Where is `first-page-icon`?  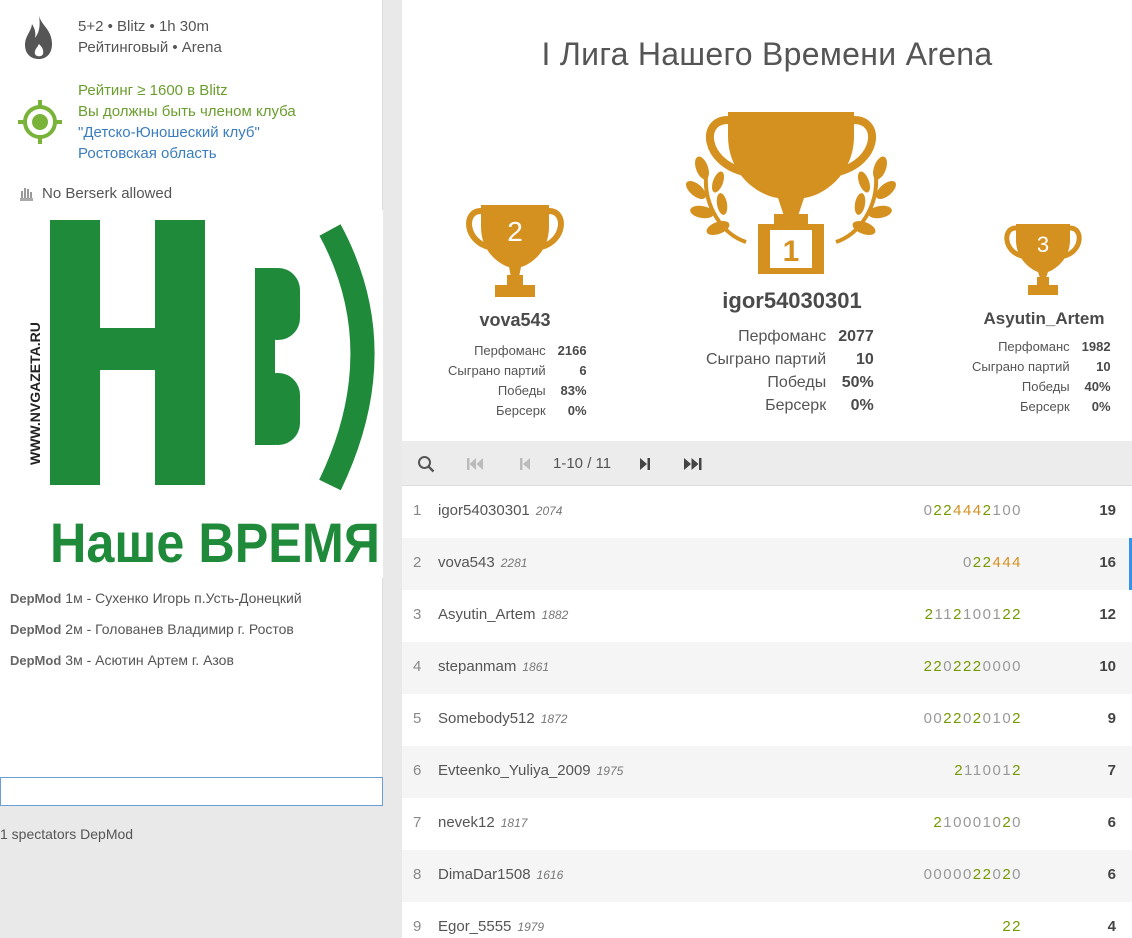 first-page-icon is located at coordinates (475, 464).